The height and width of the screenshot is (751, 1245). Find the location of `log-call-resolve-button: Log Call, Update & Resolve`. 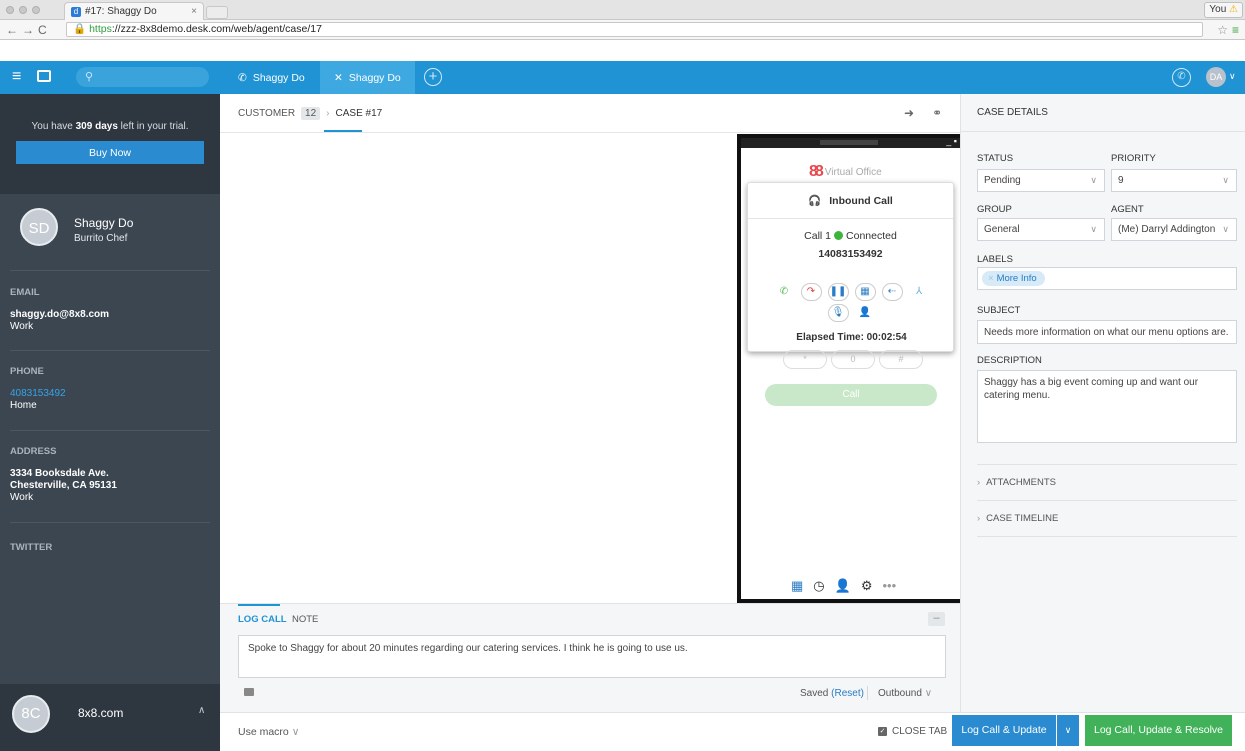

log-call-resolve-button: Log Call, Update & Resolve is located at coordinates (1158, 730).